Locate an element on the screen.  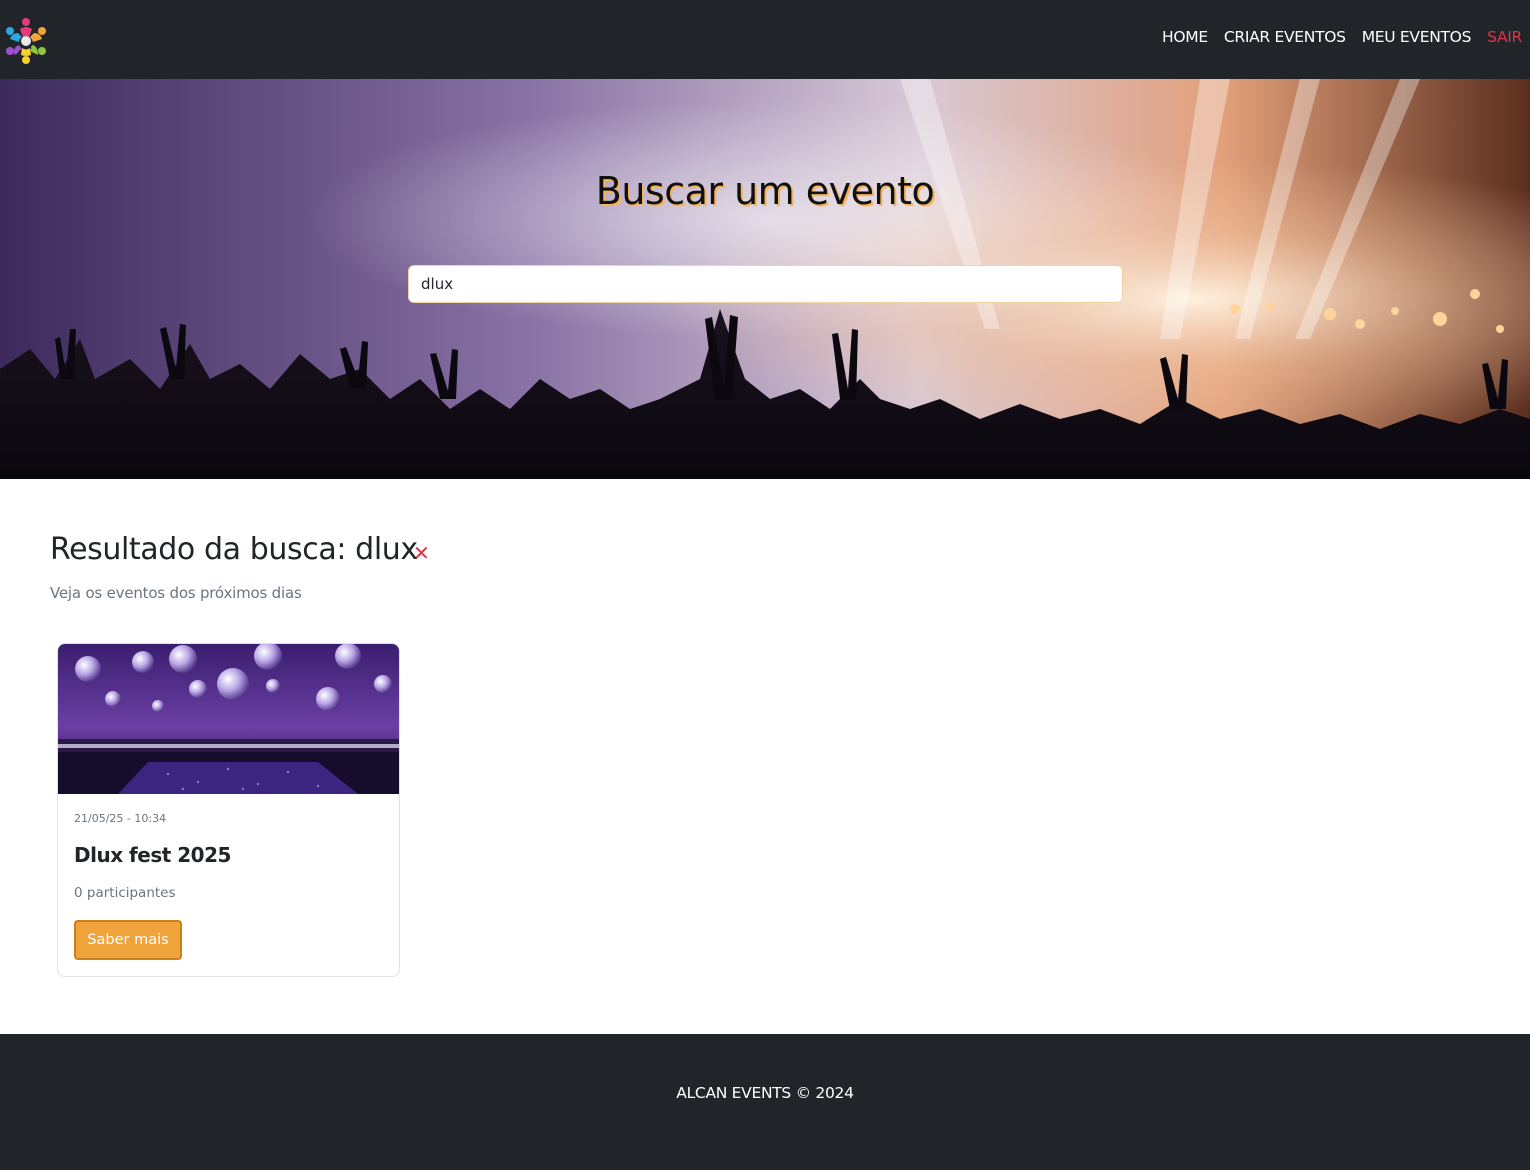
results-subtitle: Veja os eventos dos próximos dias is located at coordinates (176, 593).